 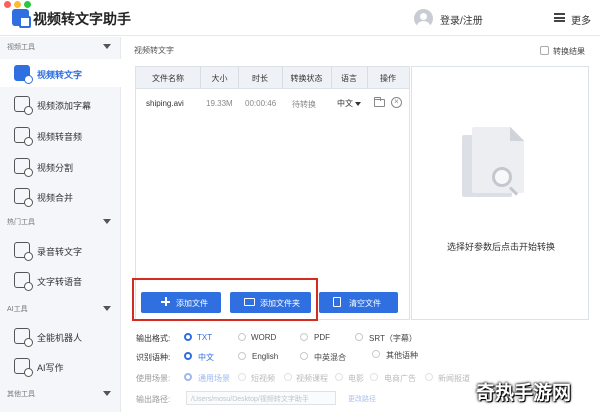 I want to click on sidebar-item-video-to-audio: 视频转音频, so click(x=60, y=135).